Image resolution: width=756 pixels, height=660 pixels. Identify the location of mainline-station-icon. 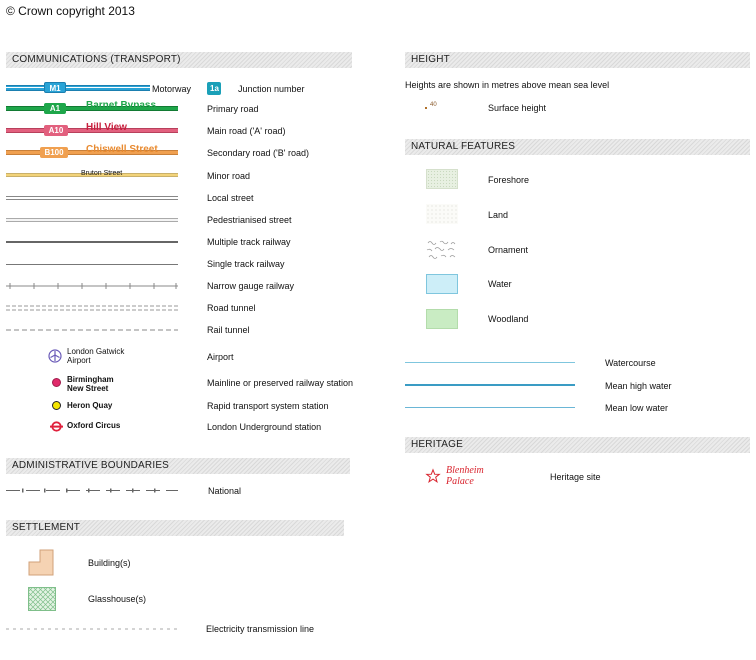
(56, 382).